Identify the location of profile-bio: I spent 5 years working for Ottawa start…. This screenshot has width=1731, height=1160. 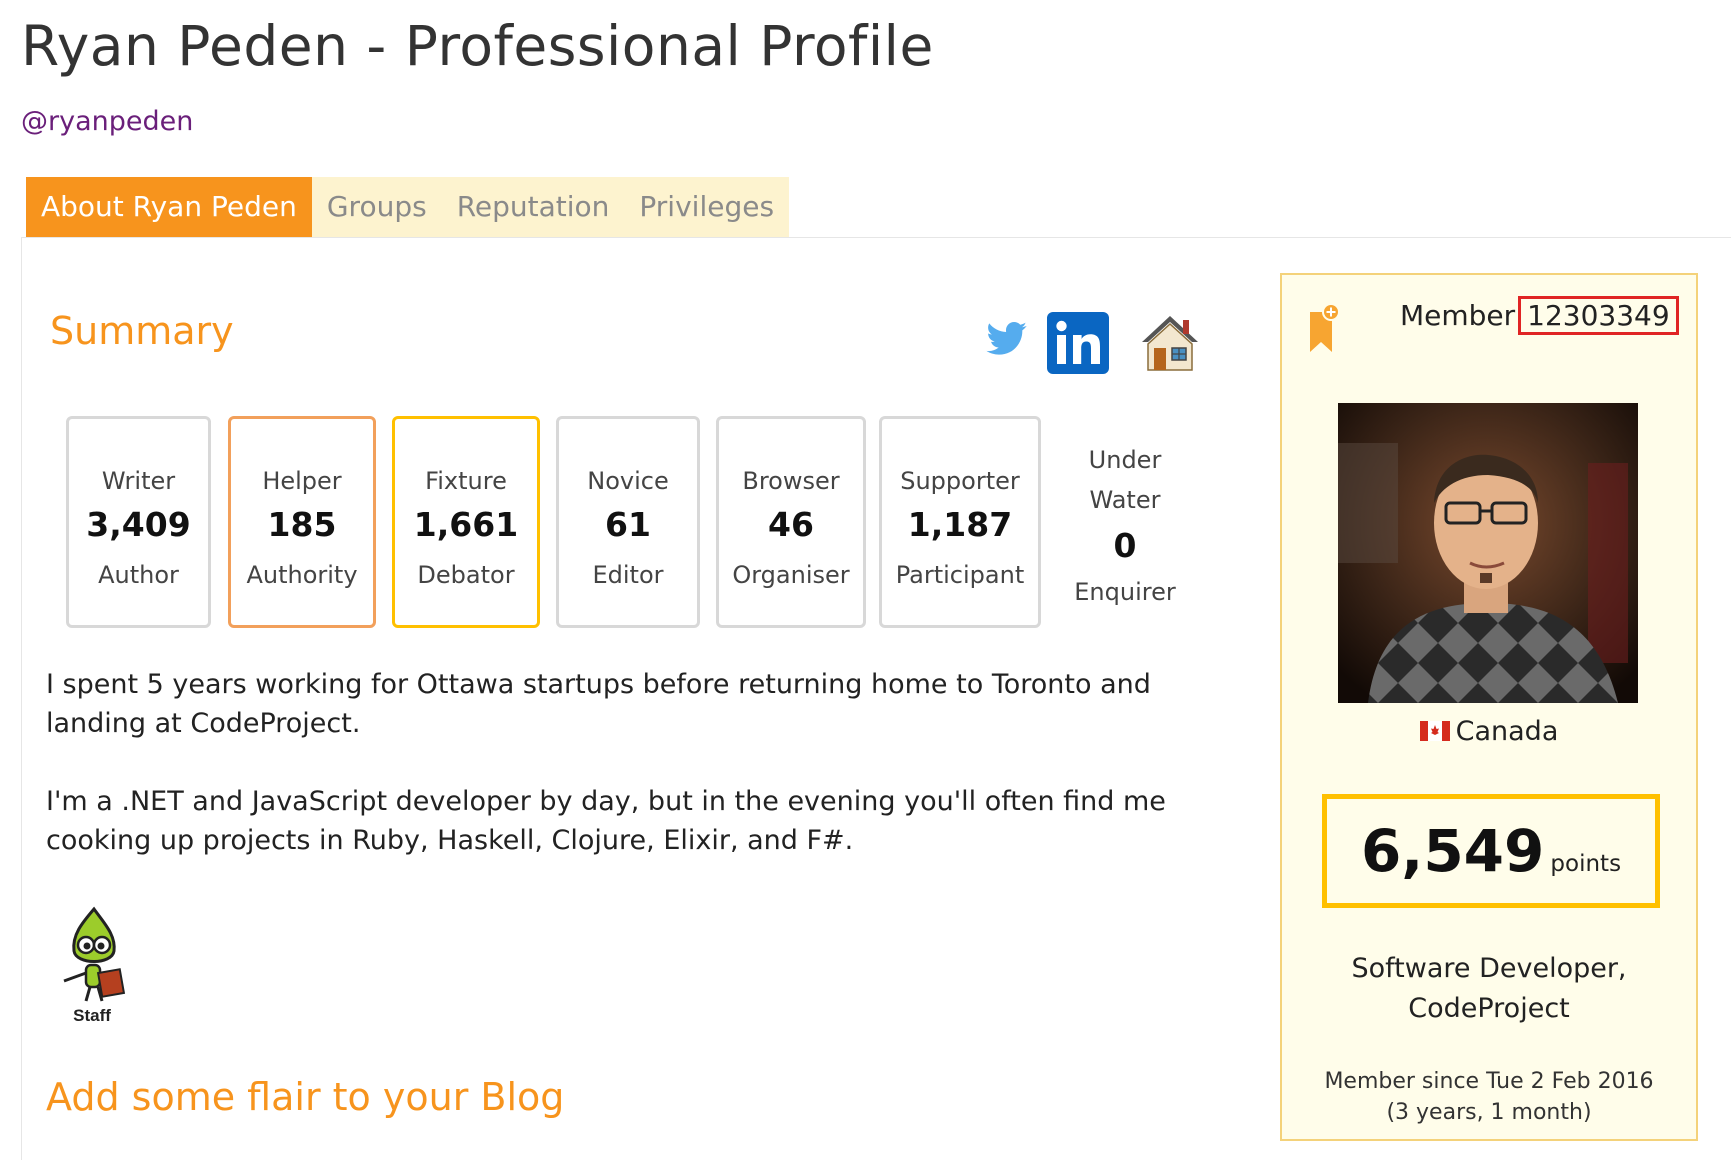
(636, 782).